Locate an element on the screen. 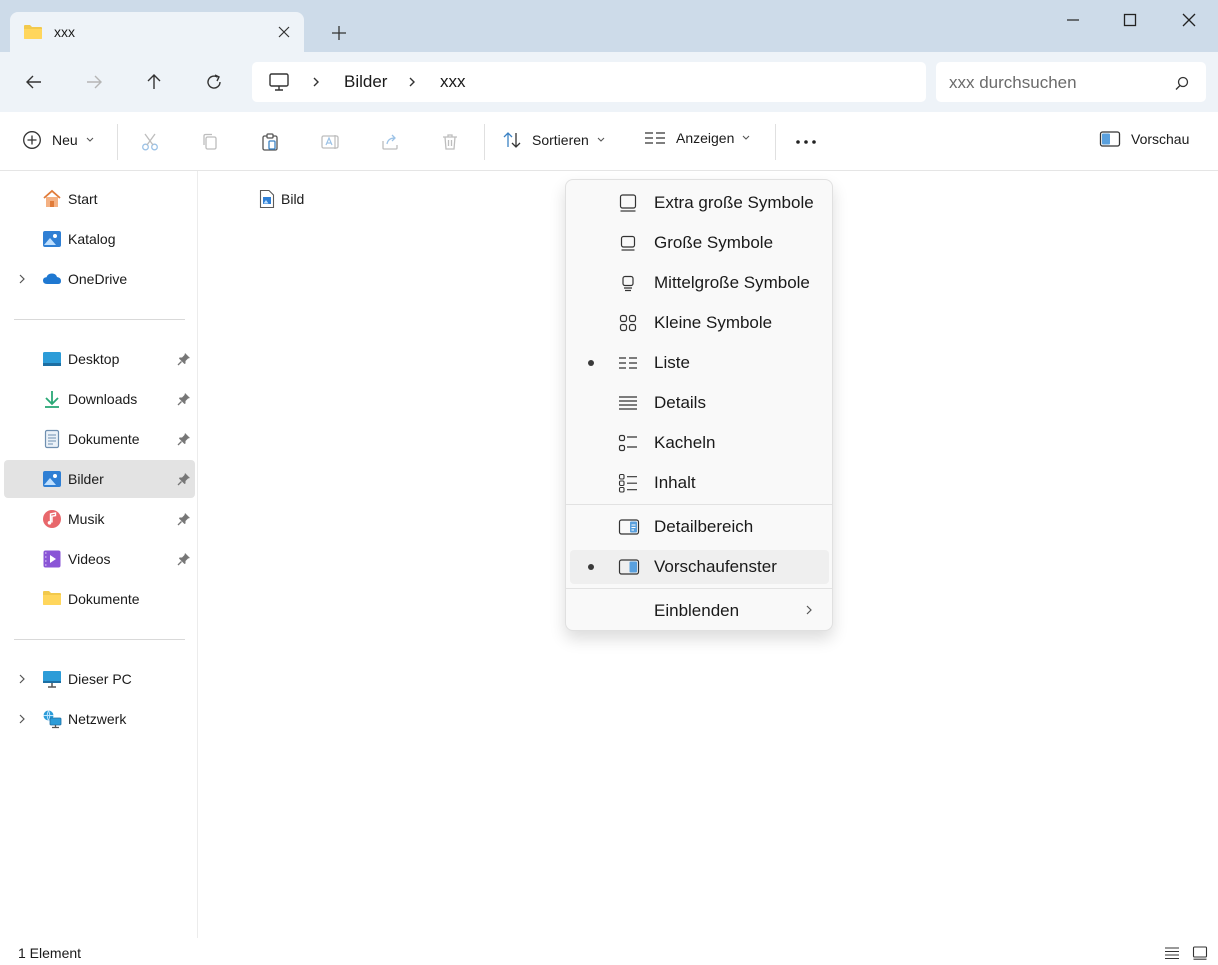 The width and height of the screenshot is (1218, 965). sidebar-item-label: Desktop is located at coordinates (94, 359).